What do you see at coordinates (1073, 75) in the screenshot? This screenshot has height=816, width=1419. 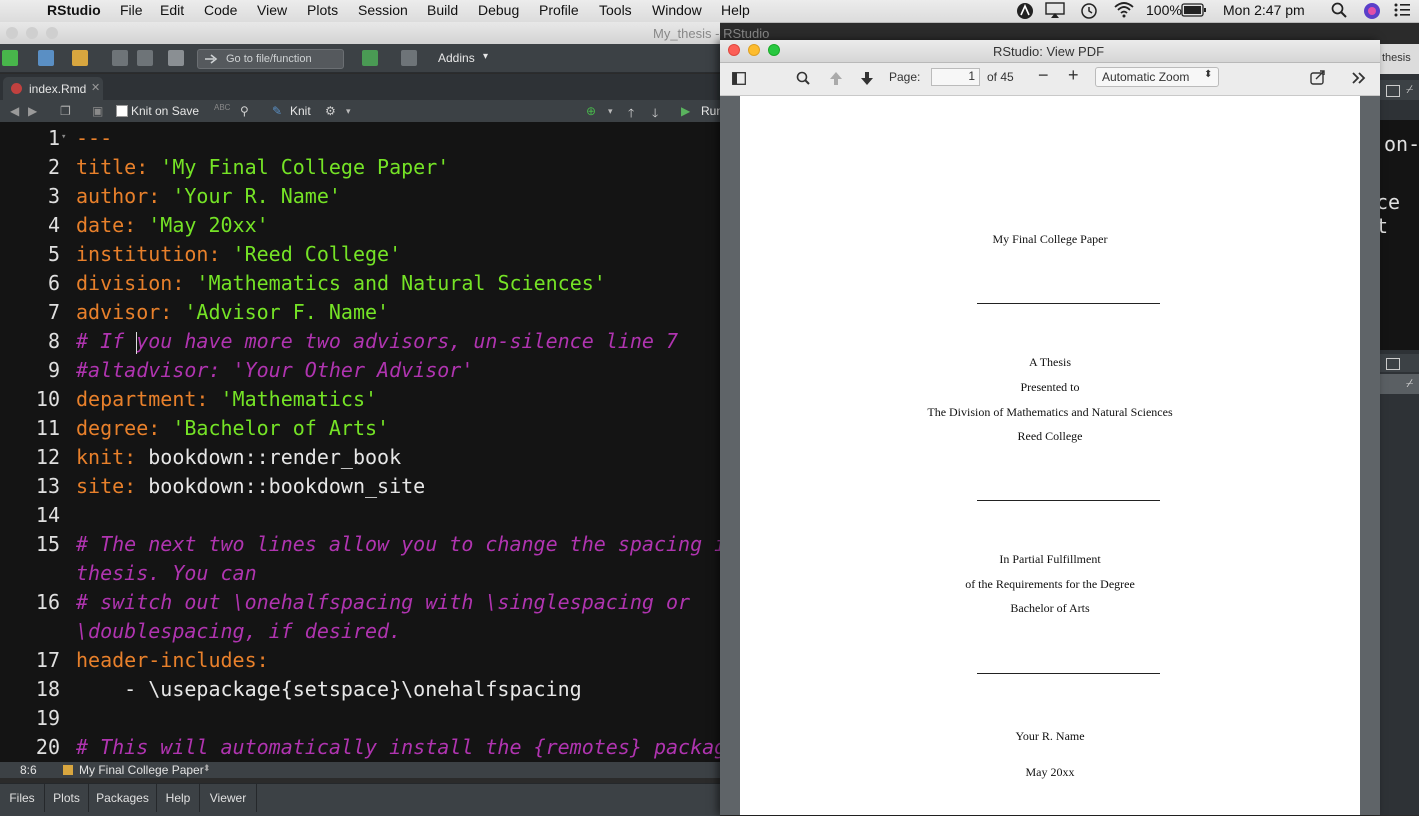 I see `zoom-in-icon: +` at bounding box center [1073, 75].